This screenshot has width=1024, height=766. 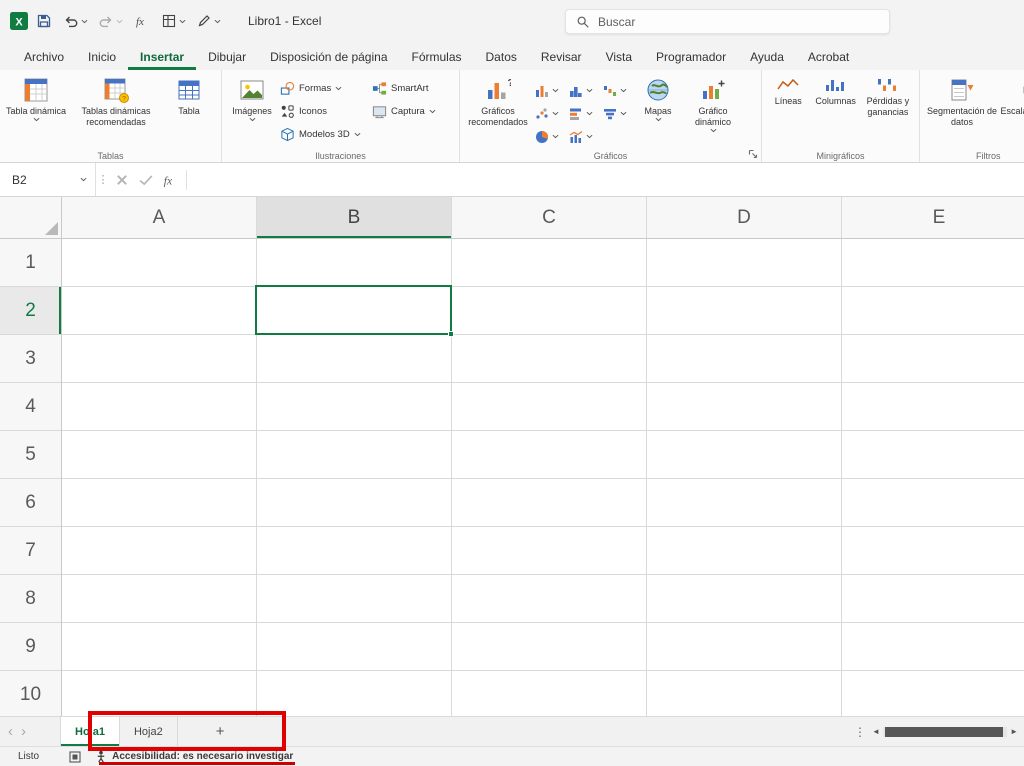 What do you see at coordinates (30, 455) in the screenshot?
I see `row-header-5: 5` at bounding box center [30, 455].